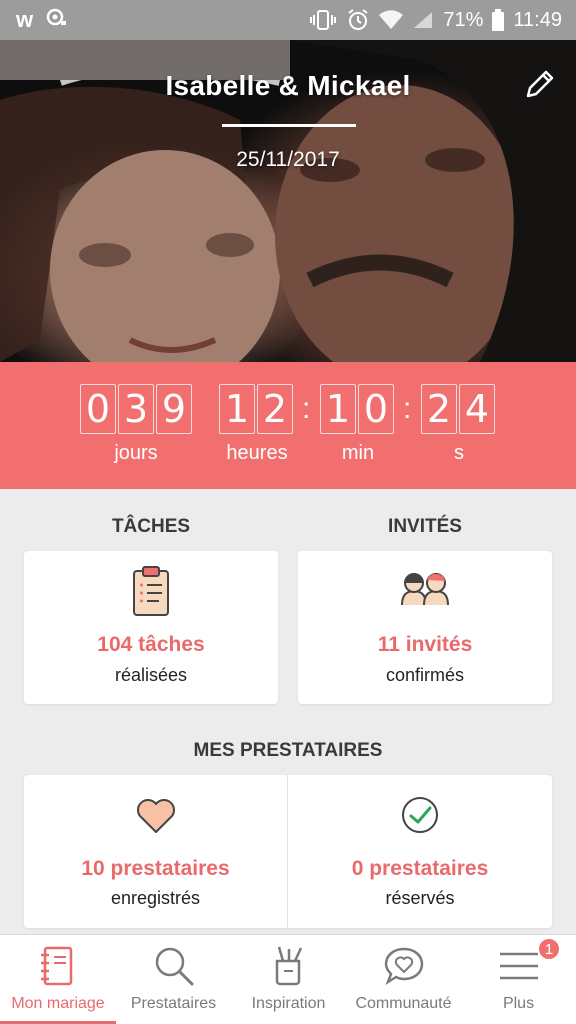  I want to click on title-divider, so click(289, 125).